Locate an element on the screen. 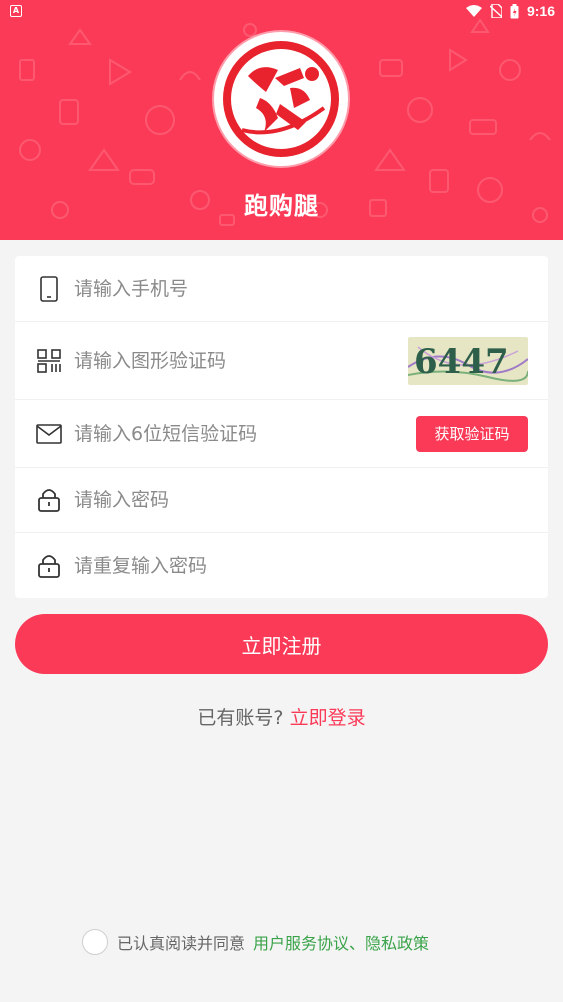 The height and width of the screenshot is (1002, 563). captcha-row: 6447 is located at coordinates (281, 361).